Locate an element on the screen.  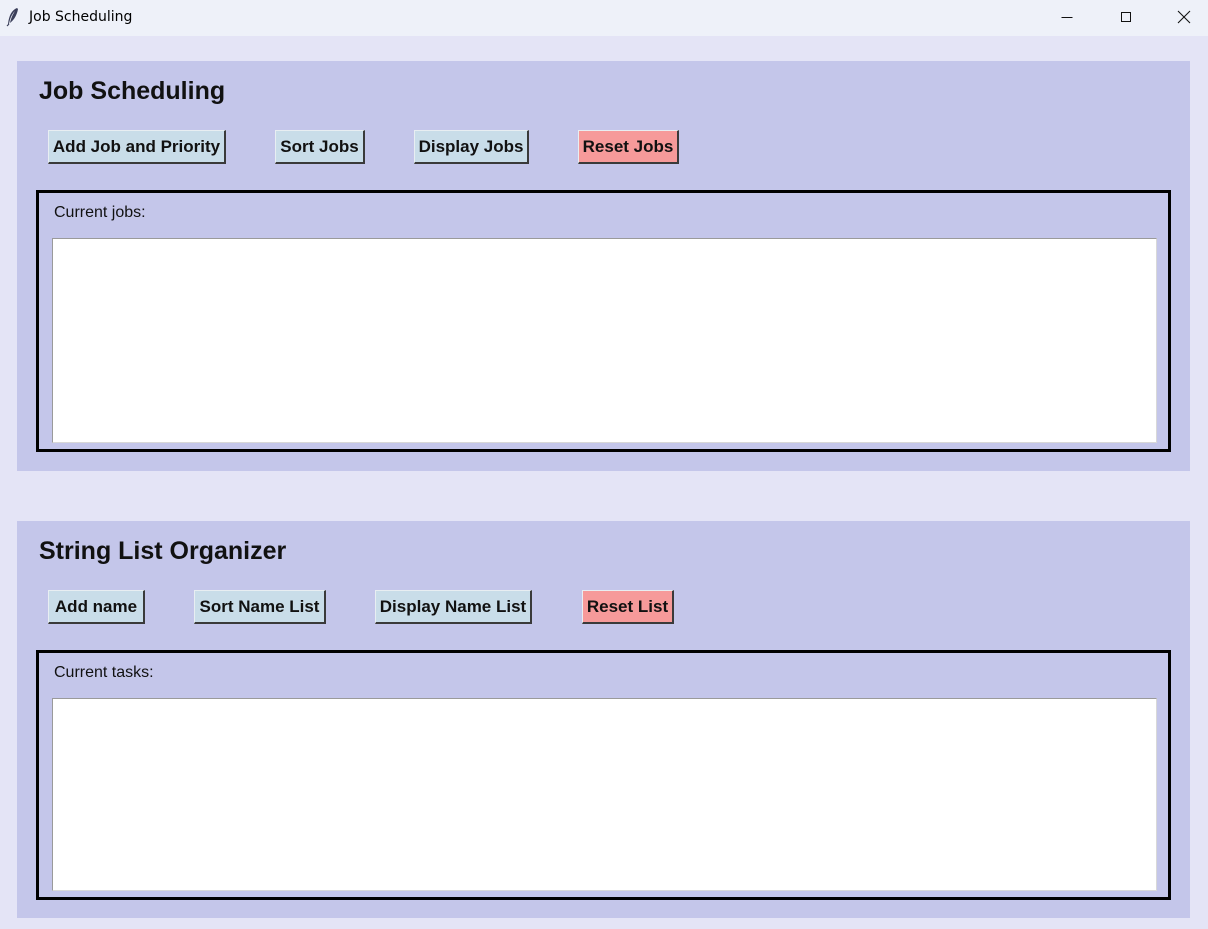
maximize-icon is located at coordinates (1126, 17).